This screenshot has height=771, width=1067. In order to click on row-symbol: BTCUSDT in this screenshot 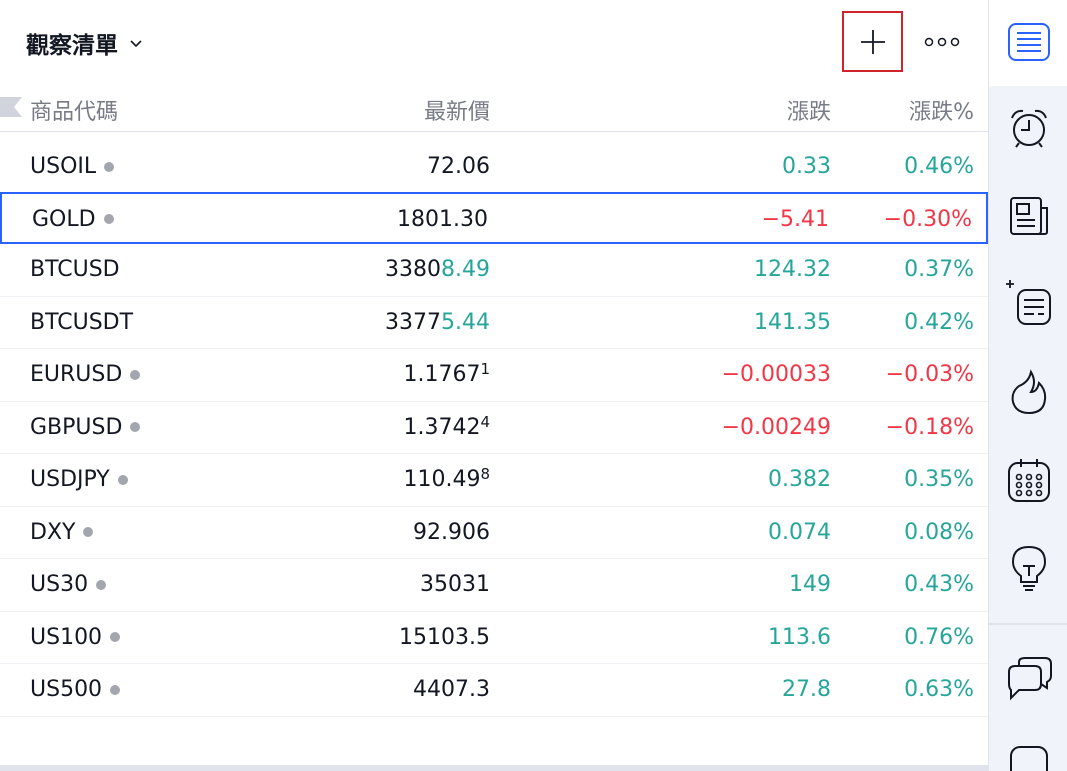, I will do `click(81, 322)`.